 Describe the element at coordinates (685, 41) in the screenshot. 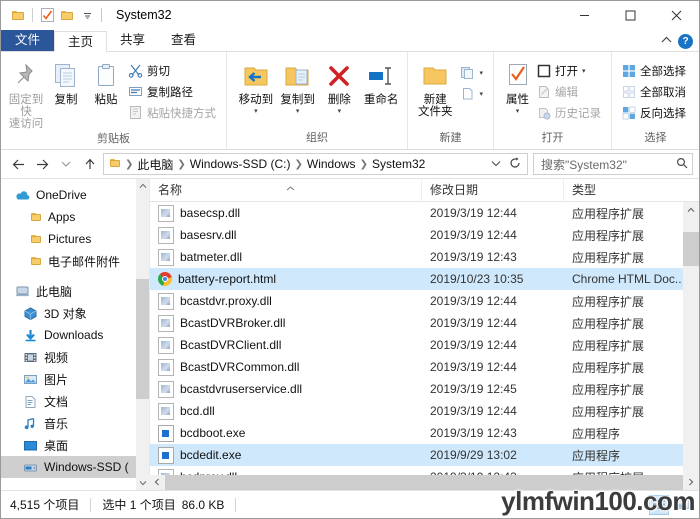

I see `help-button: ?` at that location.